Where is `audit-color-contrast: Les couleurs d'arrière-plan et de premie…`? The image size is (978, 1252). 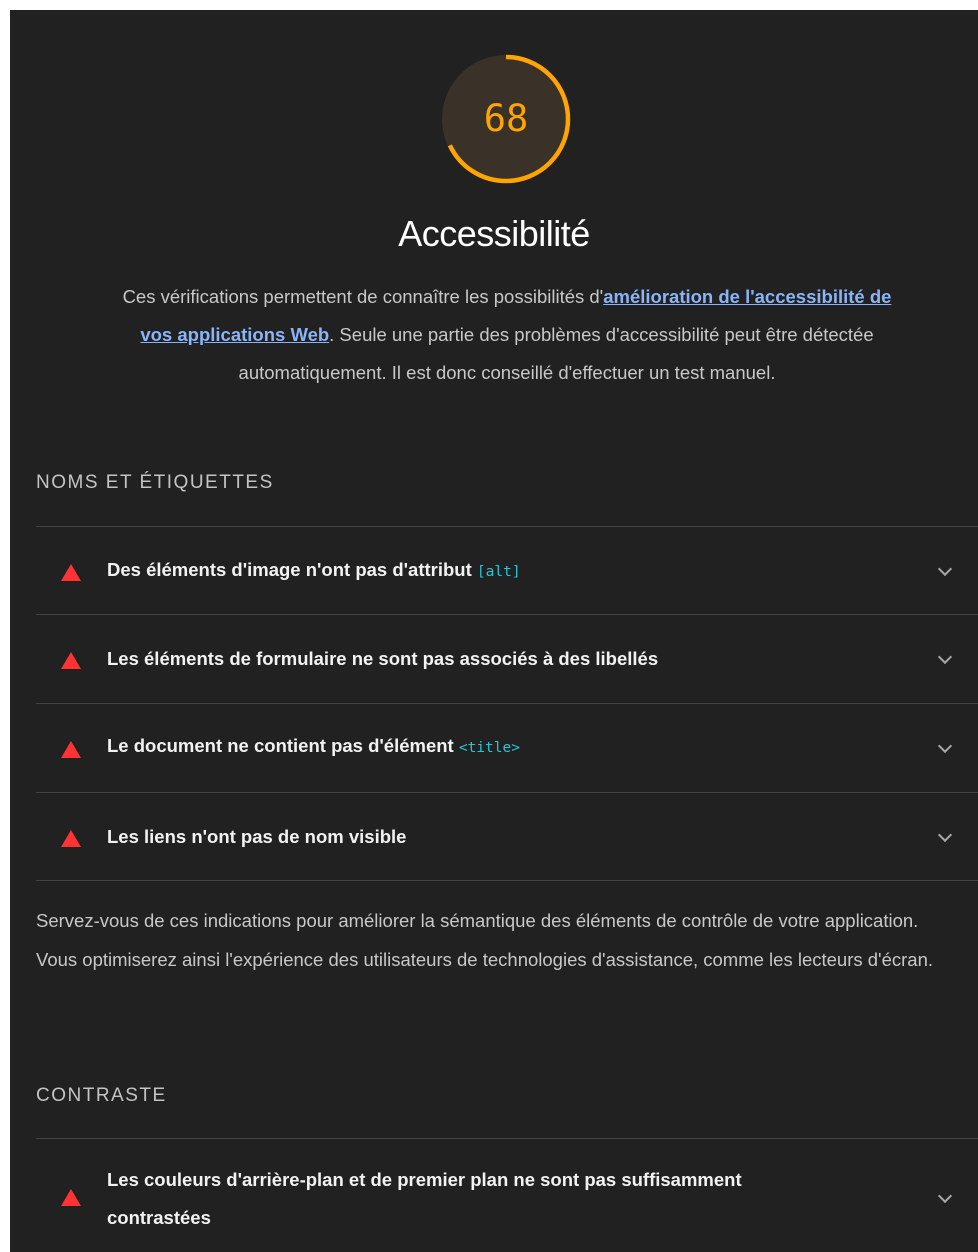 audit-color-contrast: Les couleurs d'arrière-plan et de premie… is located at coordinates (507, 1195).